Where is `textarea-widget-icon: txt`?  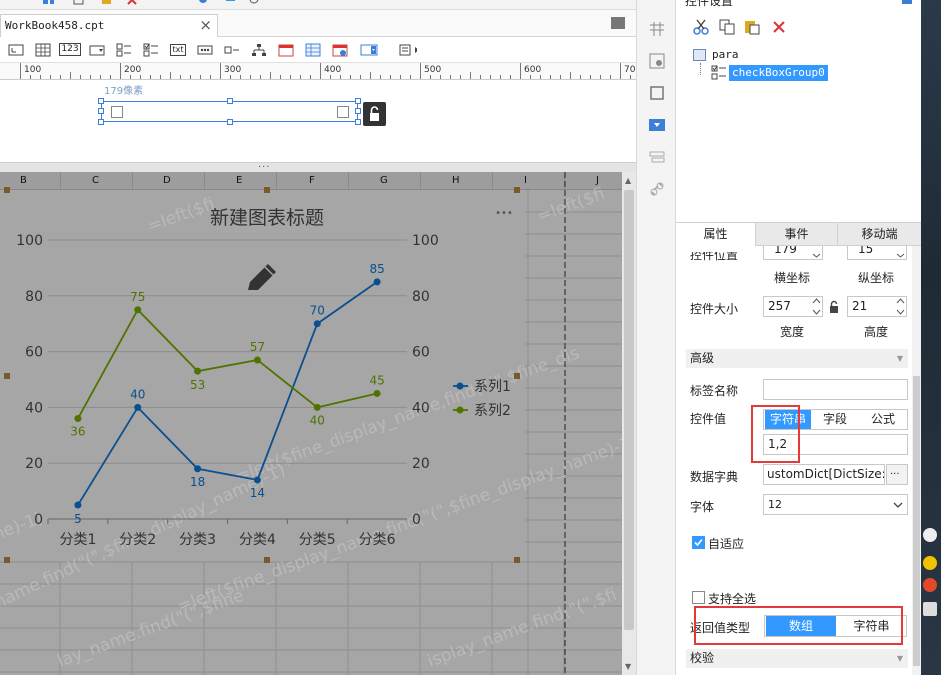 textarea-widget-icon: txt is located at coordinates (178, 49).